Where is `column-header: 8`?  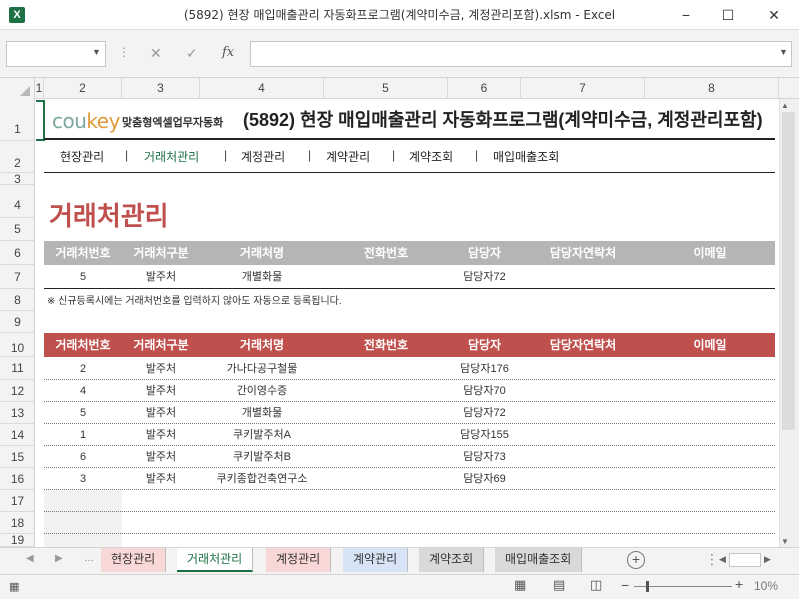
column-header: 8 is located at coordinates (712, 88).